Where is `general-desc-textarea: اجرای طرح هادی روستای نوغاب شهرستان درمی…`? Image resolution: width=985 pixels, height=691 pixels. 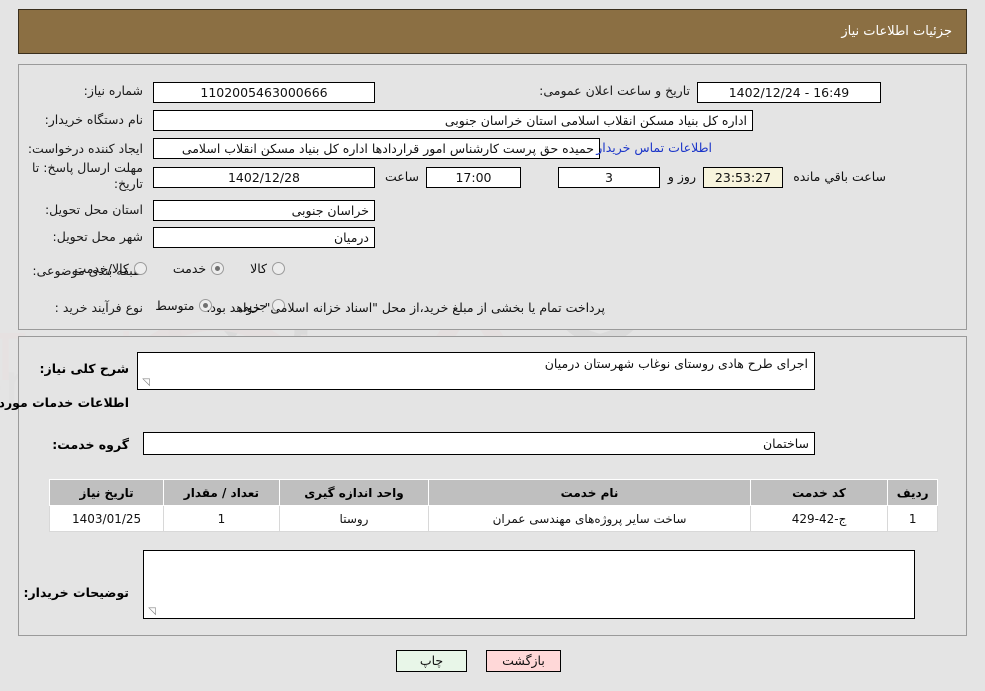
general-desc-textarea: اجرای طرح هادی روستای نوغاب شهرستان درمی… is located at coordinates (476, 371).